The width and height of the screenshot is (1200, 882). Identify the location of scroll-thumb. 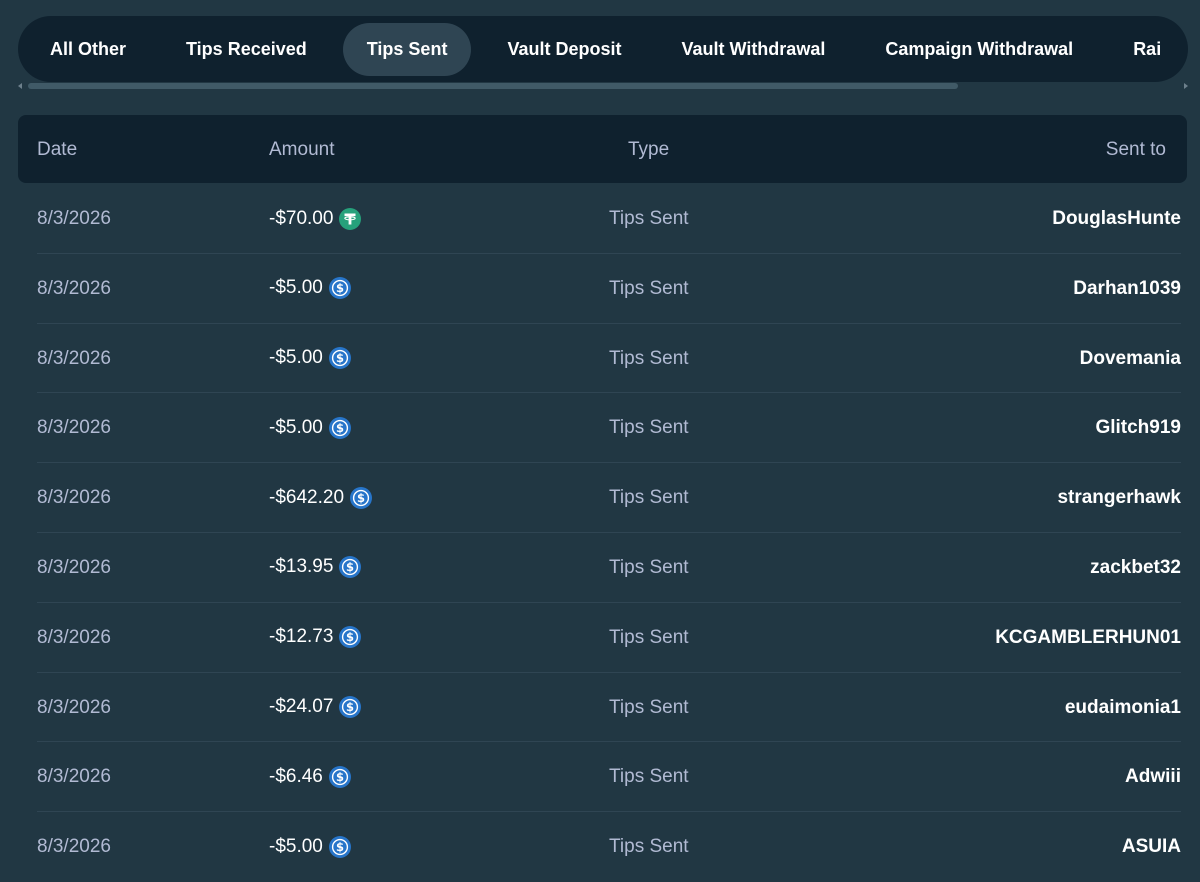
(493, 86).